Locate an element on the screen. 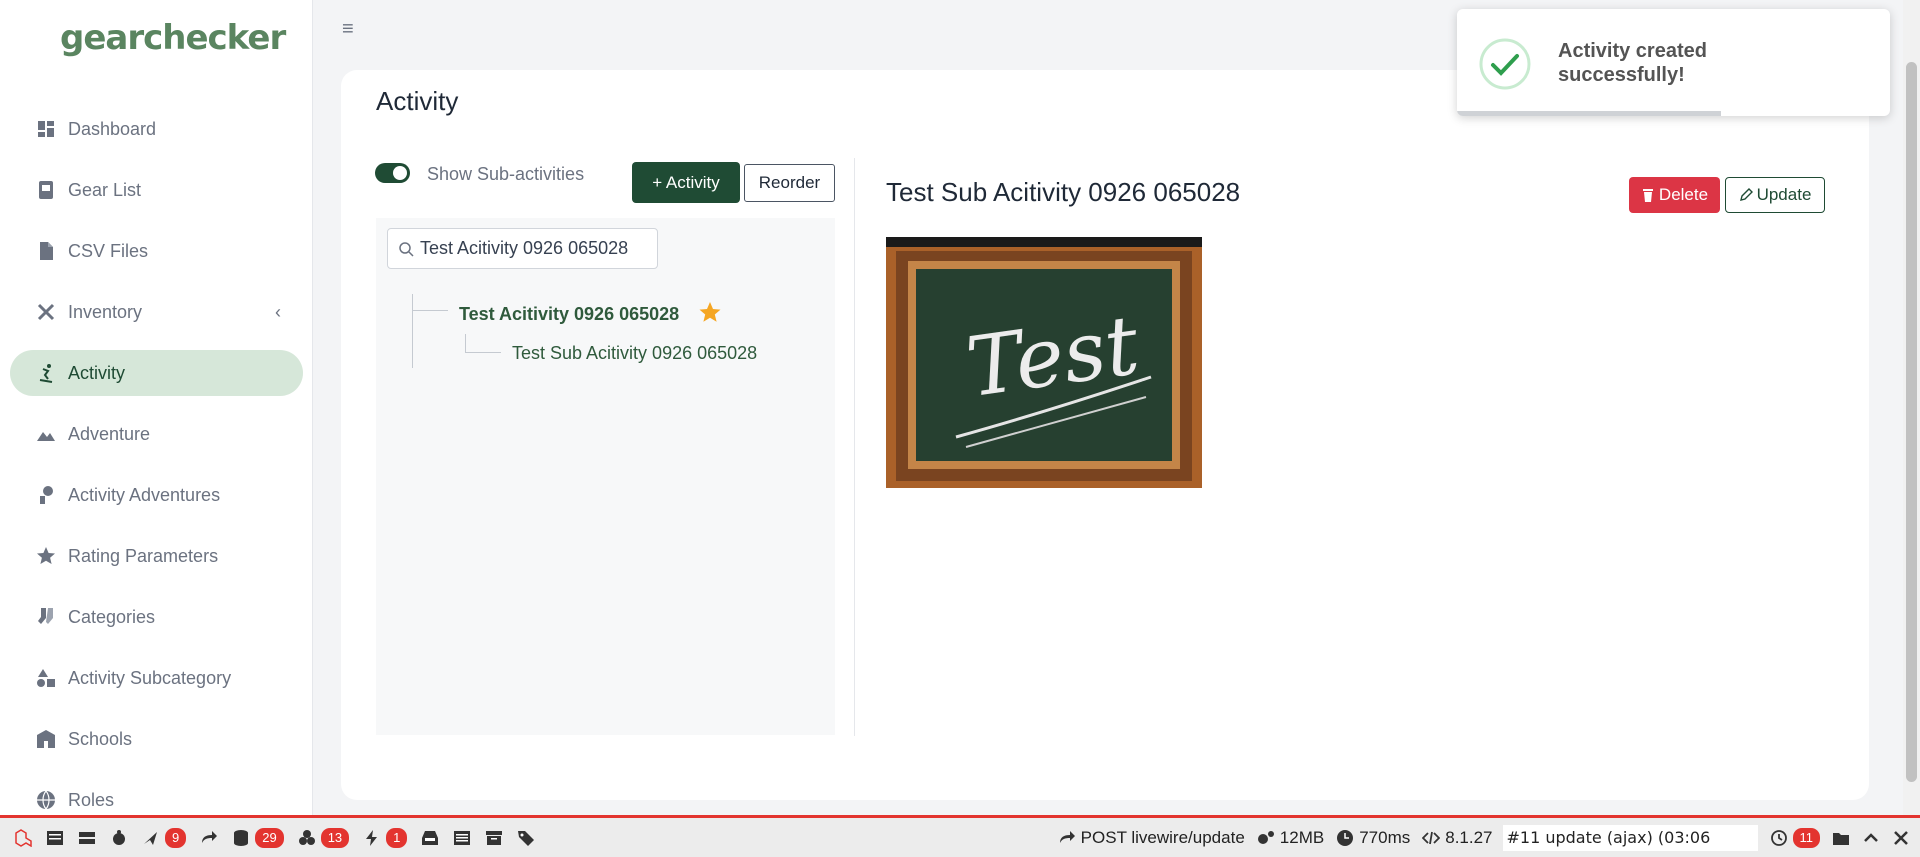  page-scrollbar is located at coordinates (1911, 407).